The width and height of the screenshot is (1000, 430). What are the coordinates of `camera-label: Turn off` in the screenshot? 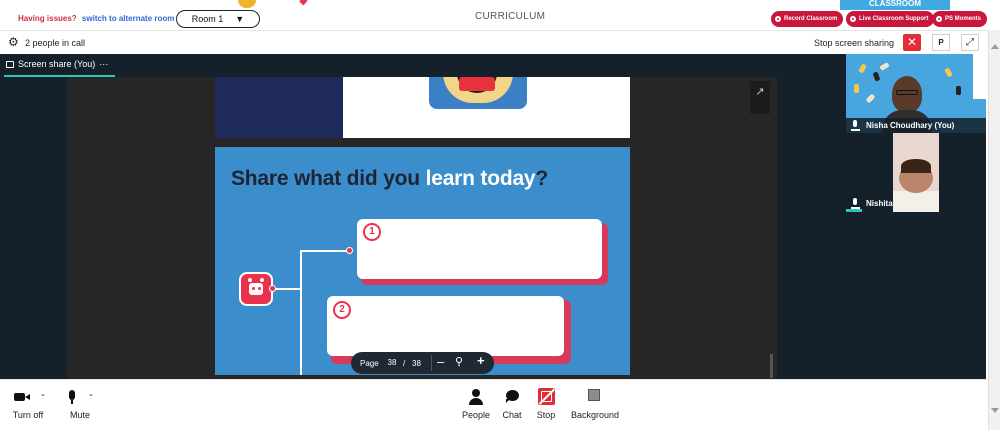 It's located at (28, 415).